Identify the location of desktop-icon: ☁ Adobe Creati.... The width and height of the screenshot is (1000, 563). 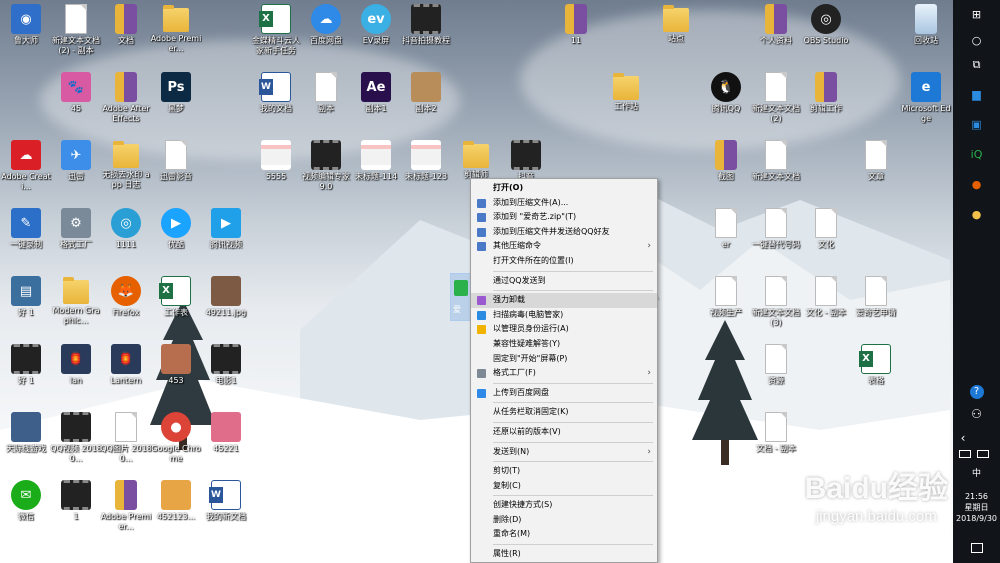
(26, 166).